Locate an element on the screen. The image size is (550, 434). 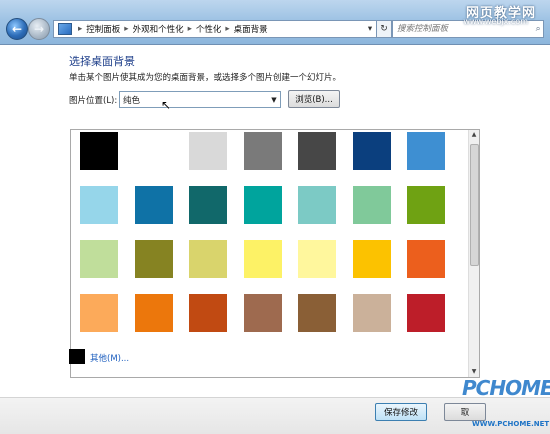
picture-location-label: 图片位置(L): is located at coordinates (93, 101).